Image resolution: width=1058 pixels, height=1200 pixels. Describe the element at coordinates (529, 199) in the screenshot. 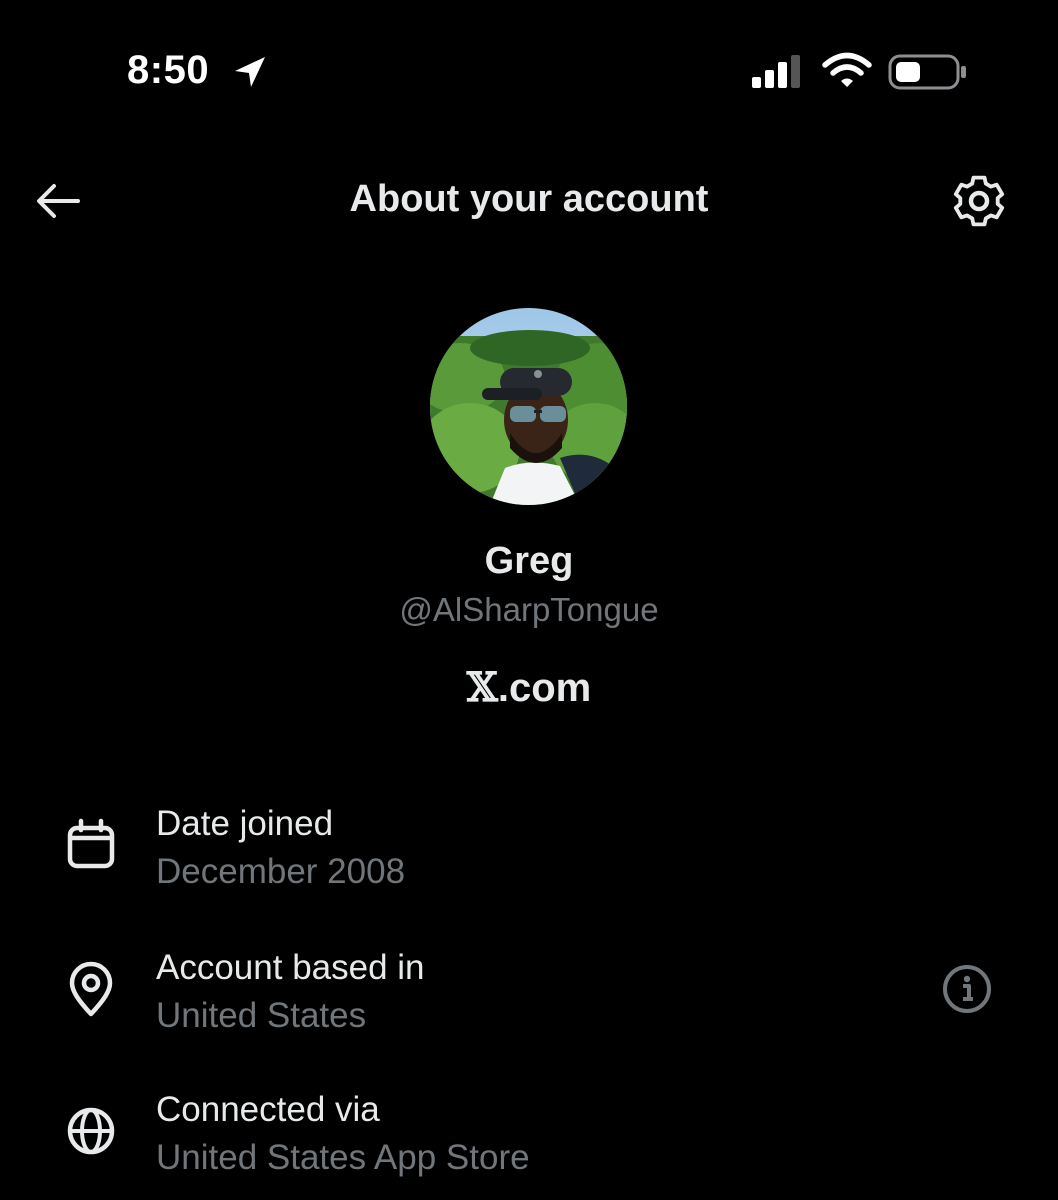

I see `page-title: About your account` at that location.